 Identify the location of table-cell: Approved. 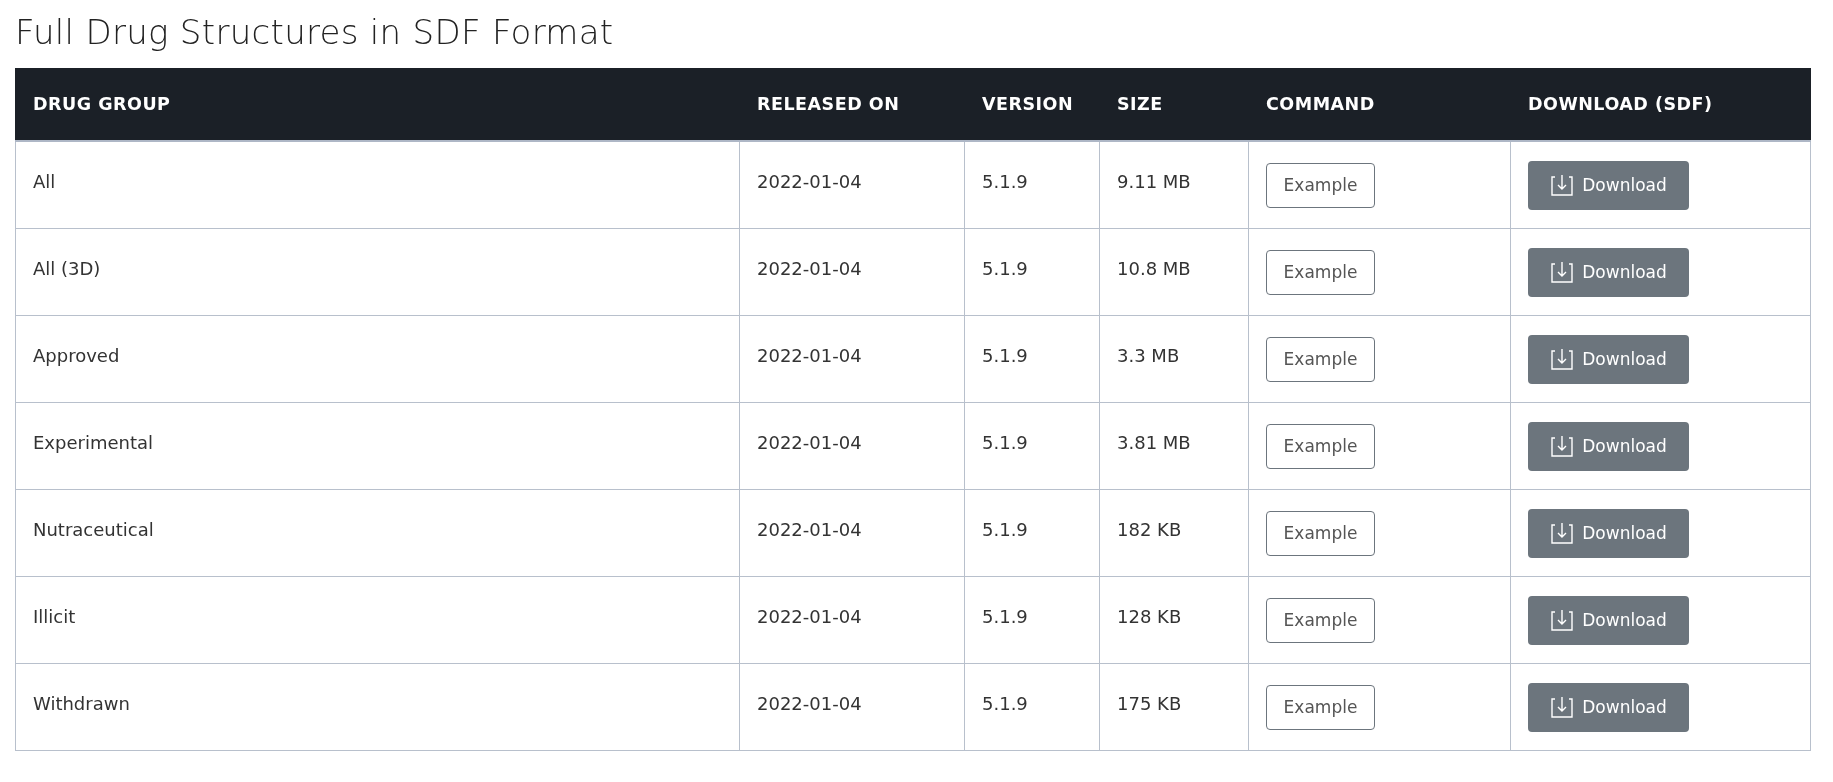
(76, 355).